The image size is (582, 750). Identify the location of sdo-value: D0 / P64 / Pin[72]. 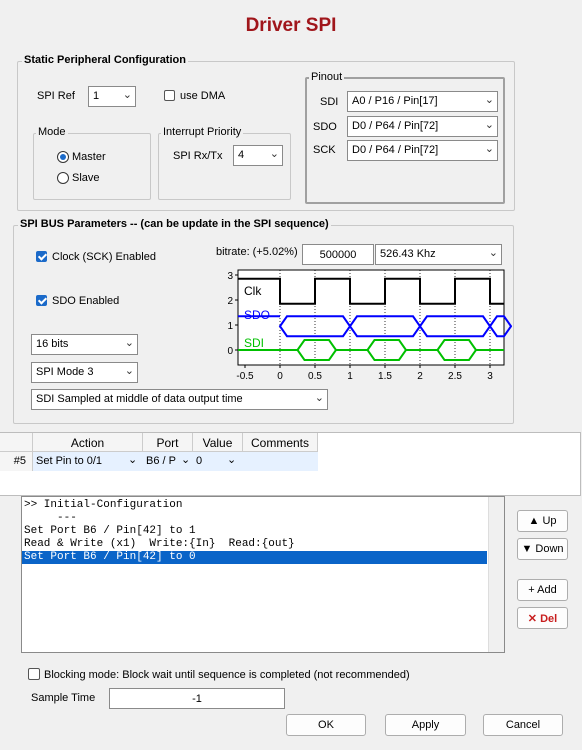
(395, 126).